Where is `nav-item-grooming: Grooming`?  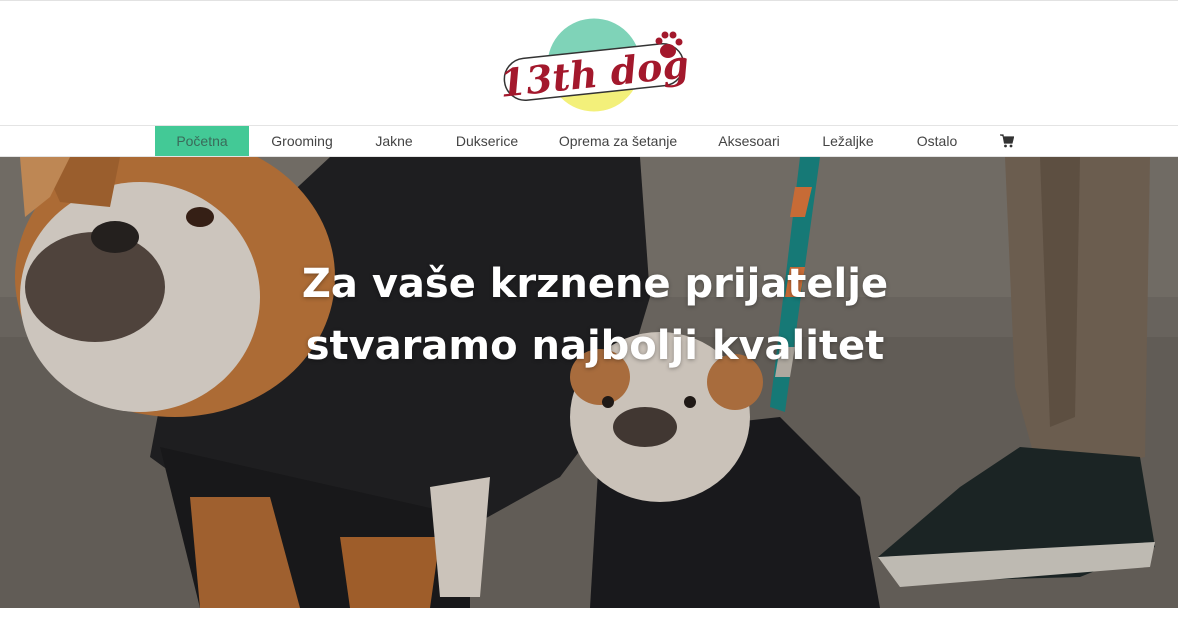
nav-item-grooming: Grooming is located at coordinates (302, 141).